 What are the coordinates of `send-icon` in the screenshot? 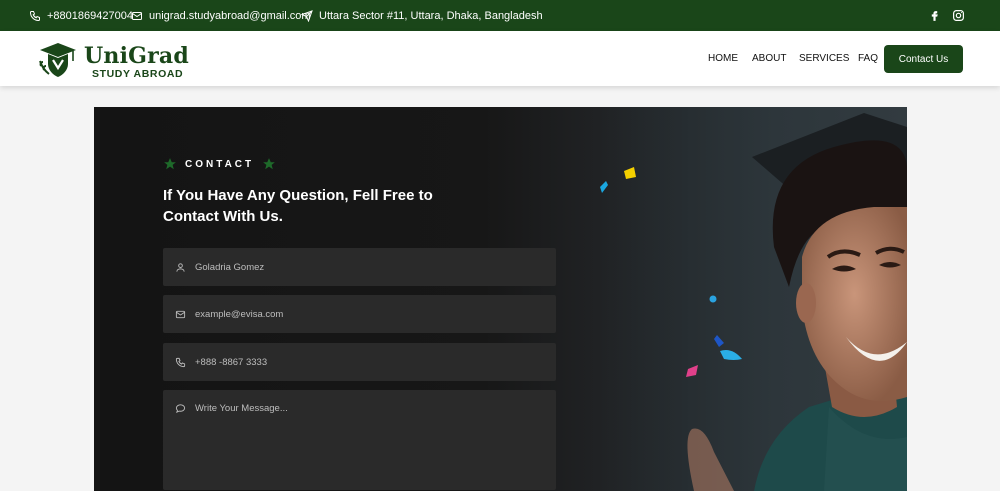 It's located at (307, 15).